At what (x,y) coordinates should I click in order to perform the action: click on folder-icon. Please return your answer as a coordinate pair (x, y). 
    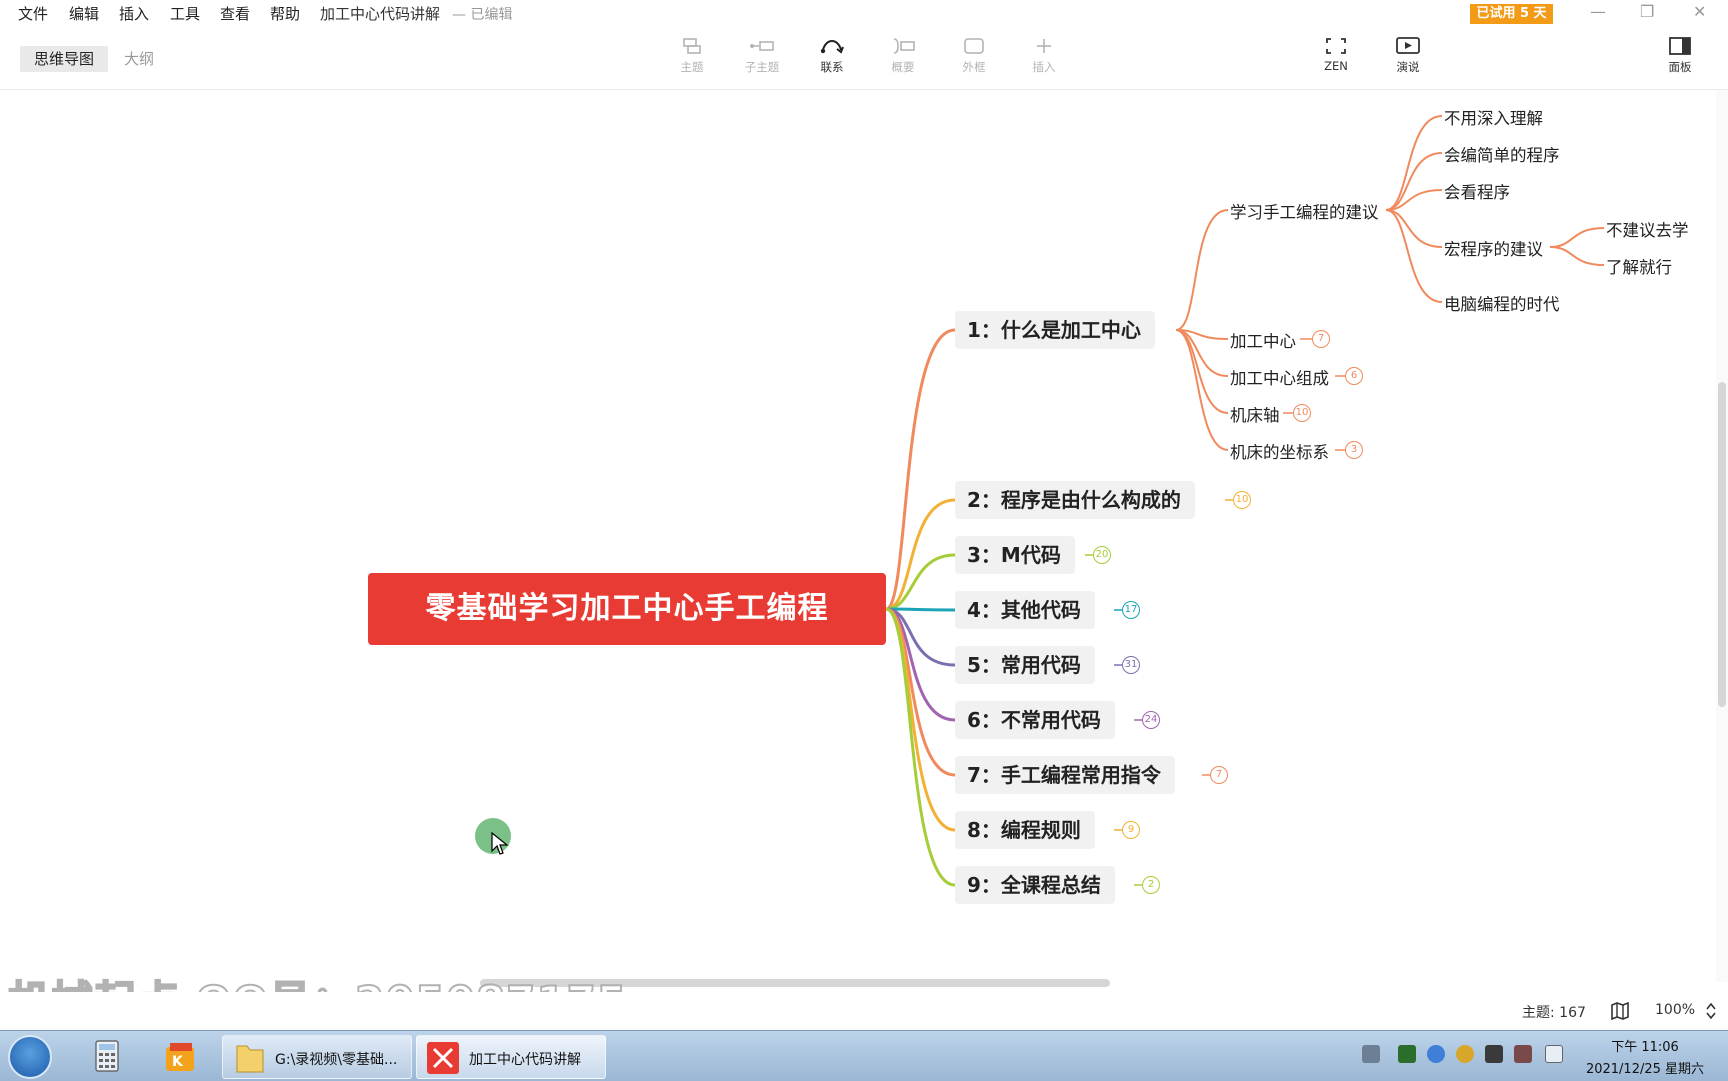
    Looking at the image, I should click on (250, 1059).